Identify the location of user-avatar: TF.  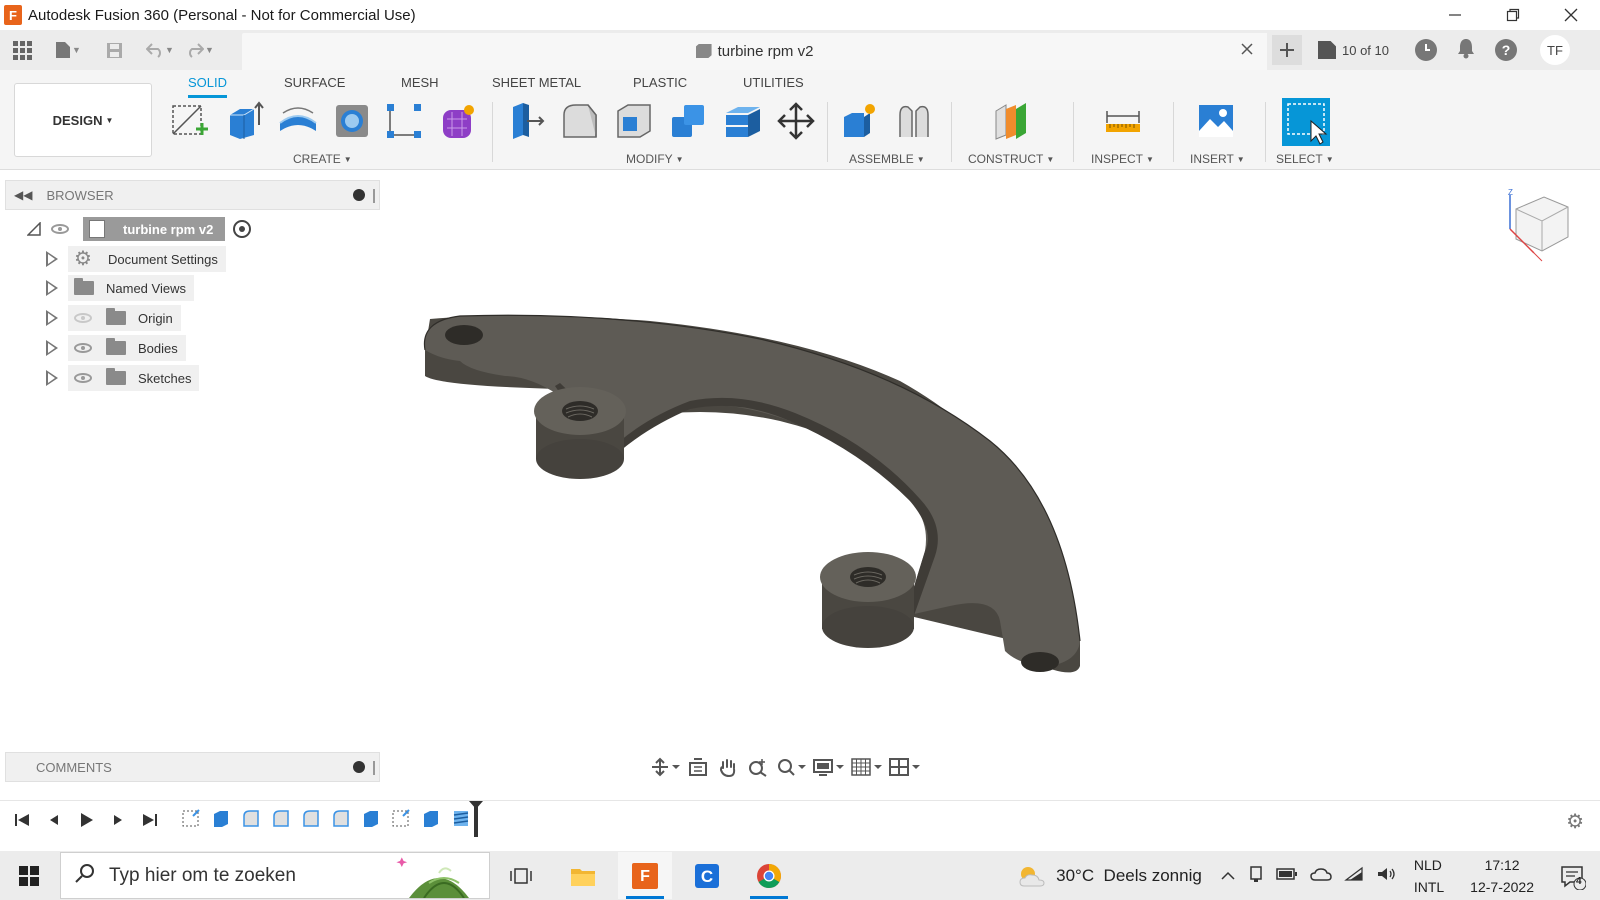
(1555, 50).